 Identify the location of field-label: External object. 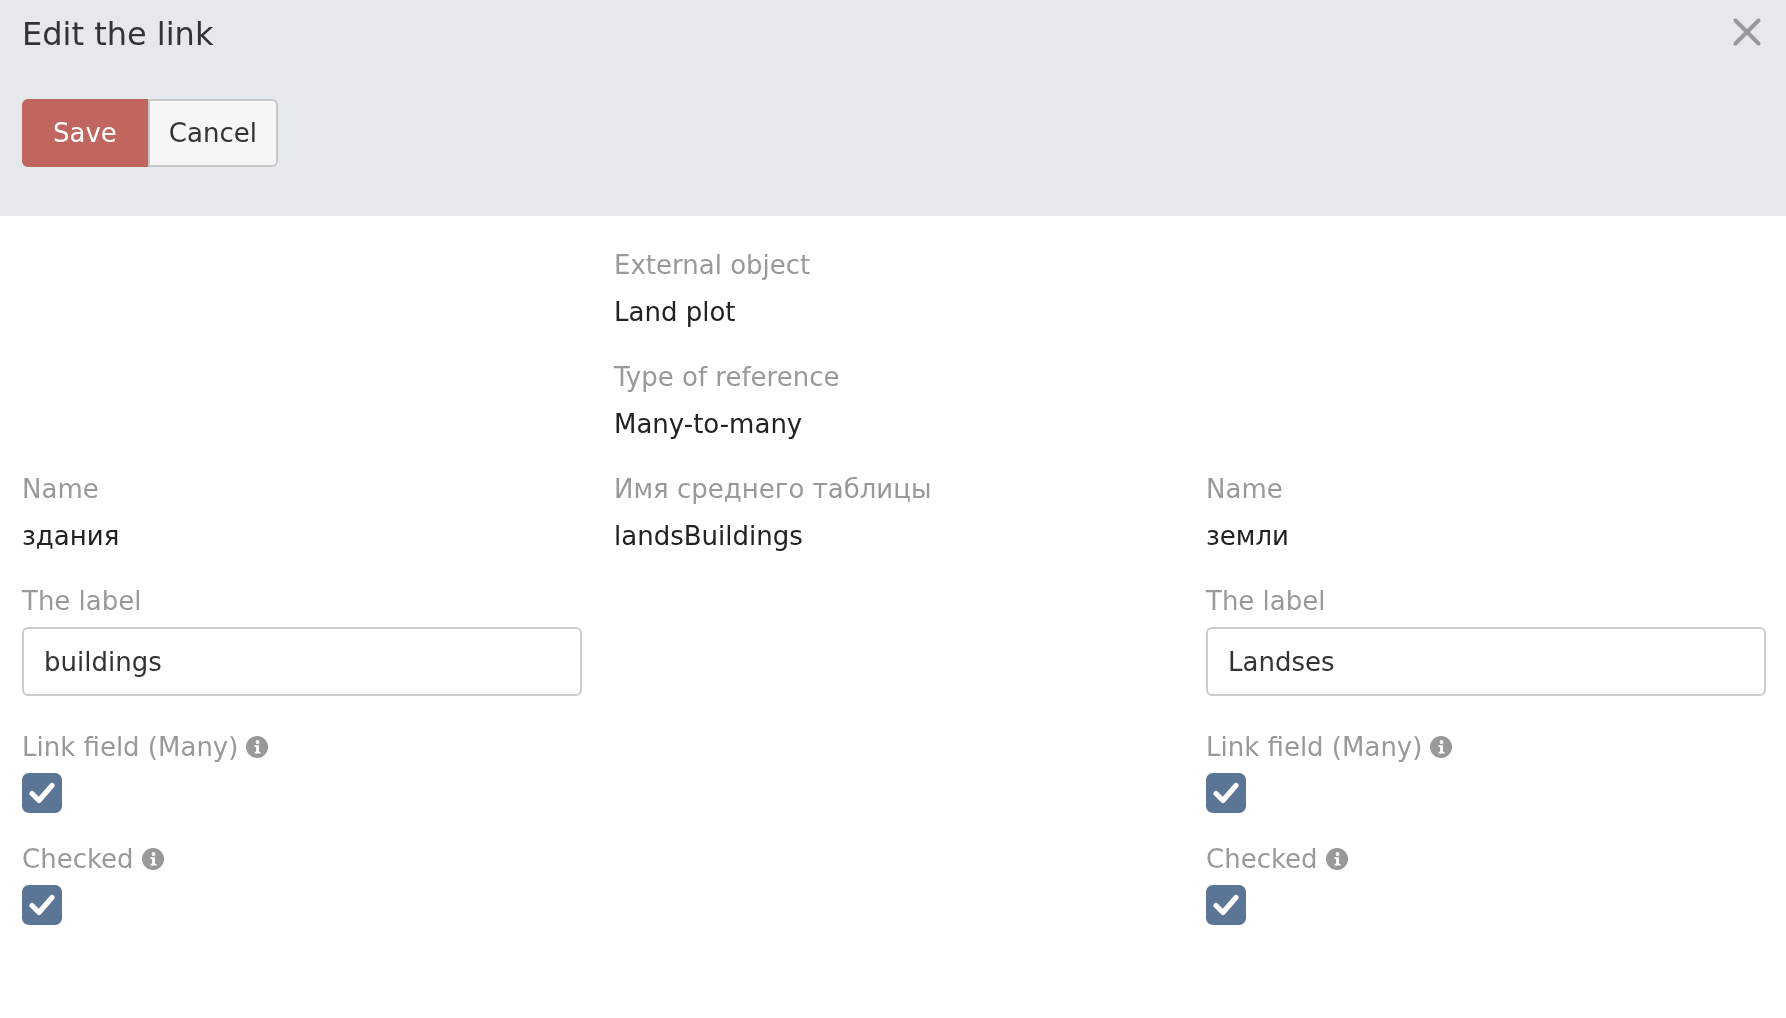
(712, 265).